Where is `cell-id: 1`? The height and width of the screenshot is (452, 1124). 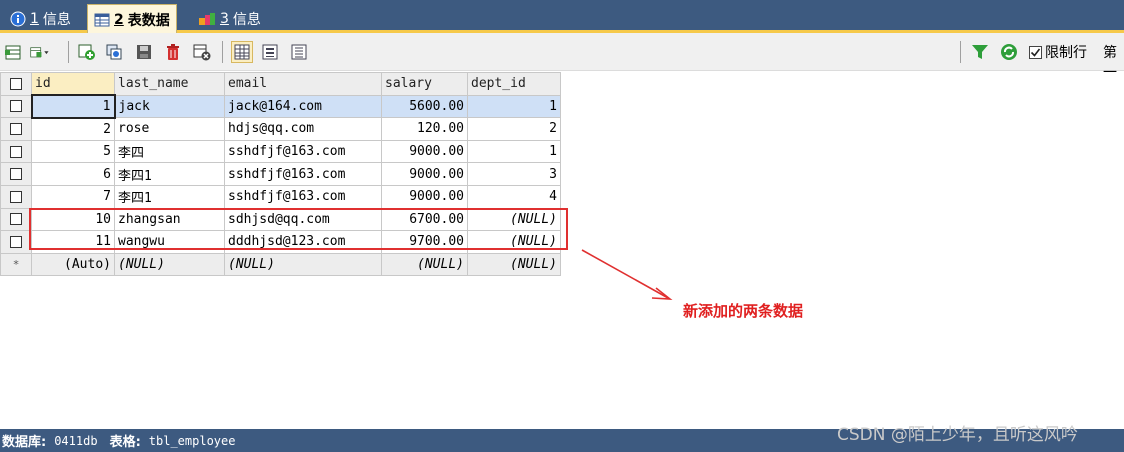 cell-id: 1 is located at coordinates (73, 106).